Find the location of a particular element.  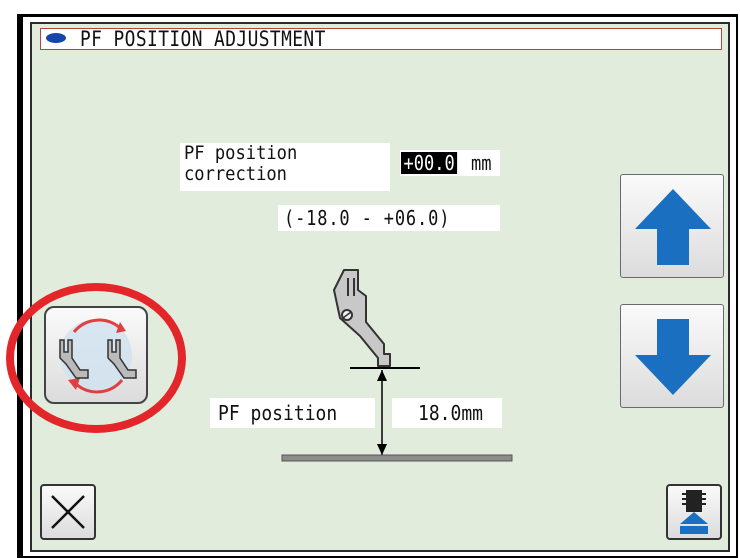

close-button is located at coordinates (68, 512).